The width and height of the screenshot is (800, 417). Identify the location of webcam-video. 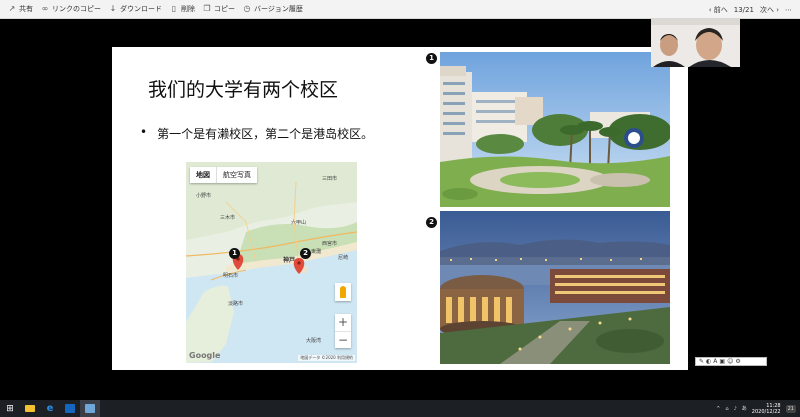
(695, 43).